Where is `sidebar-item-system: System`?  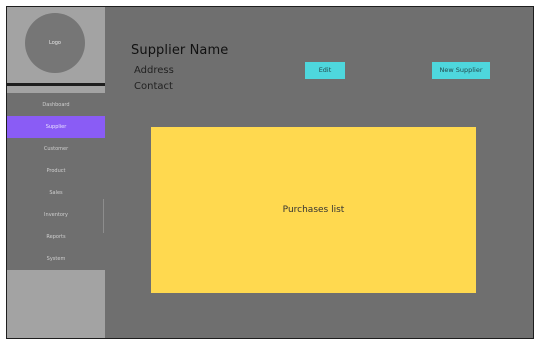
sidebar-item-system: System is located at coordinates (56, 259).